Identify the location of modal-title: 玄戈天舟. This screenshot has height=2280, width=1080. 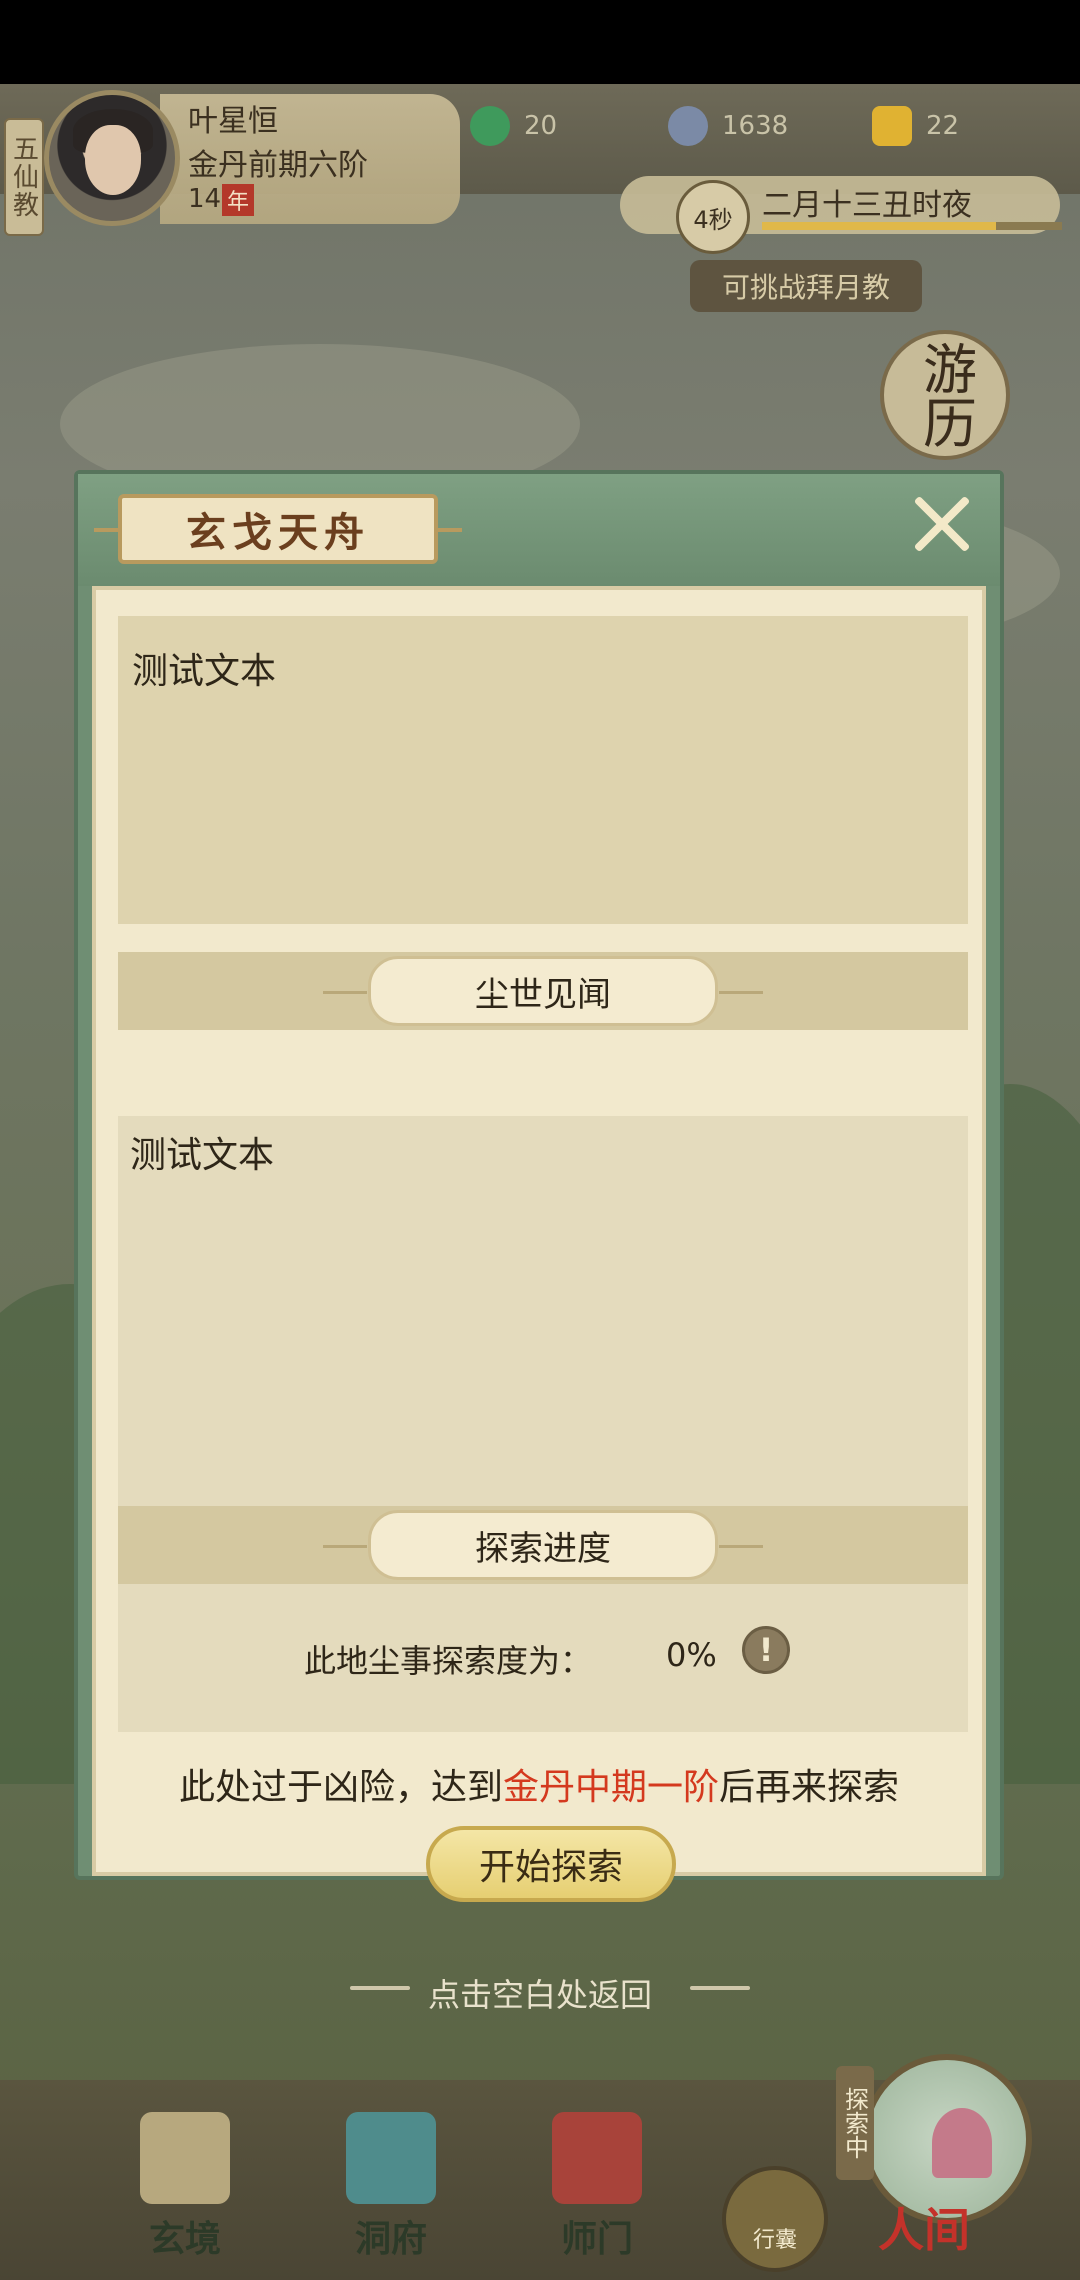
(278, 532).